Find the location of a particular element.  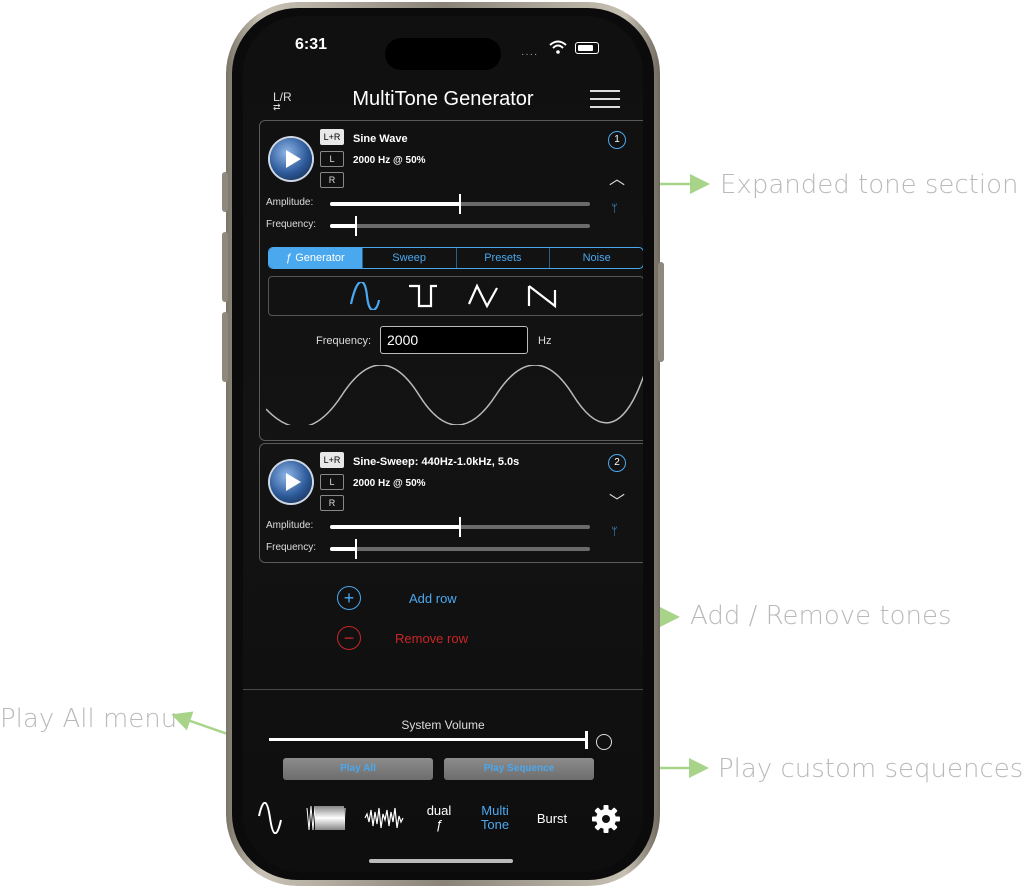

wifi-icon is located at coordinates (558, 47).